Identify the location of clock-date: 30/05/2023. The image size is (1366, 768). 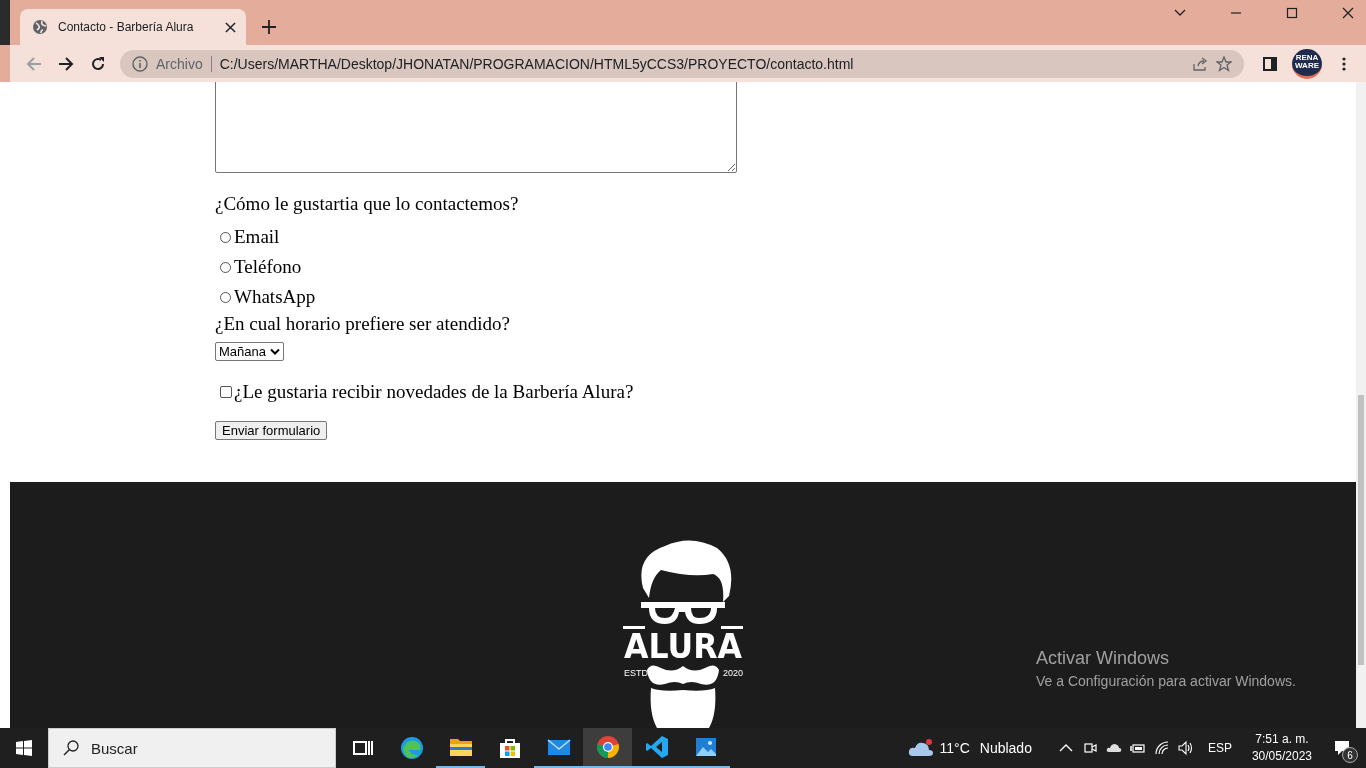
(1281, 756).